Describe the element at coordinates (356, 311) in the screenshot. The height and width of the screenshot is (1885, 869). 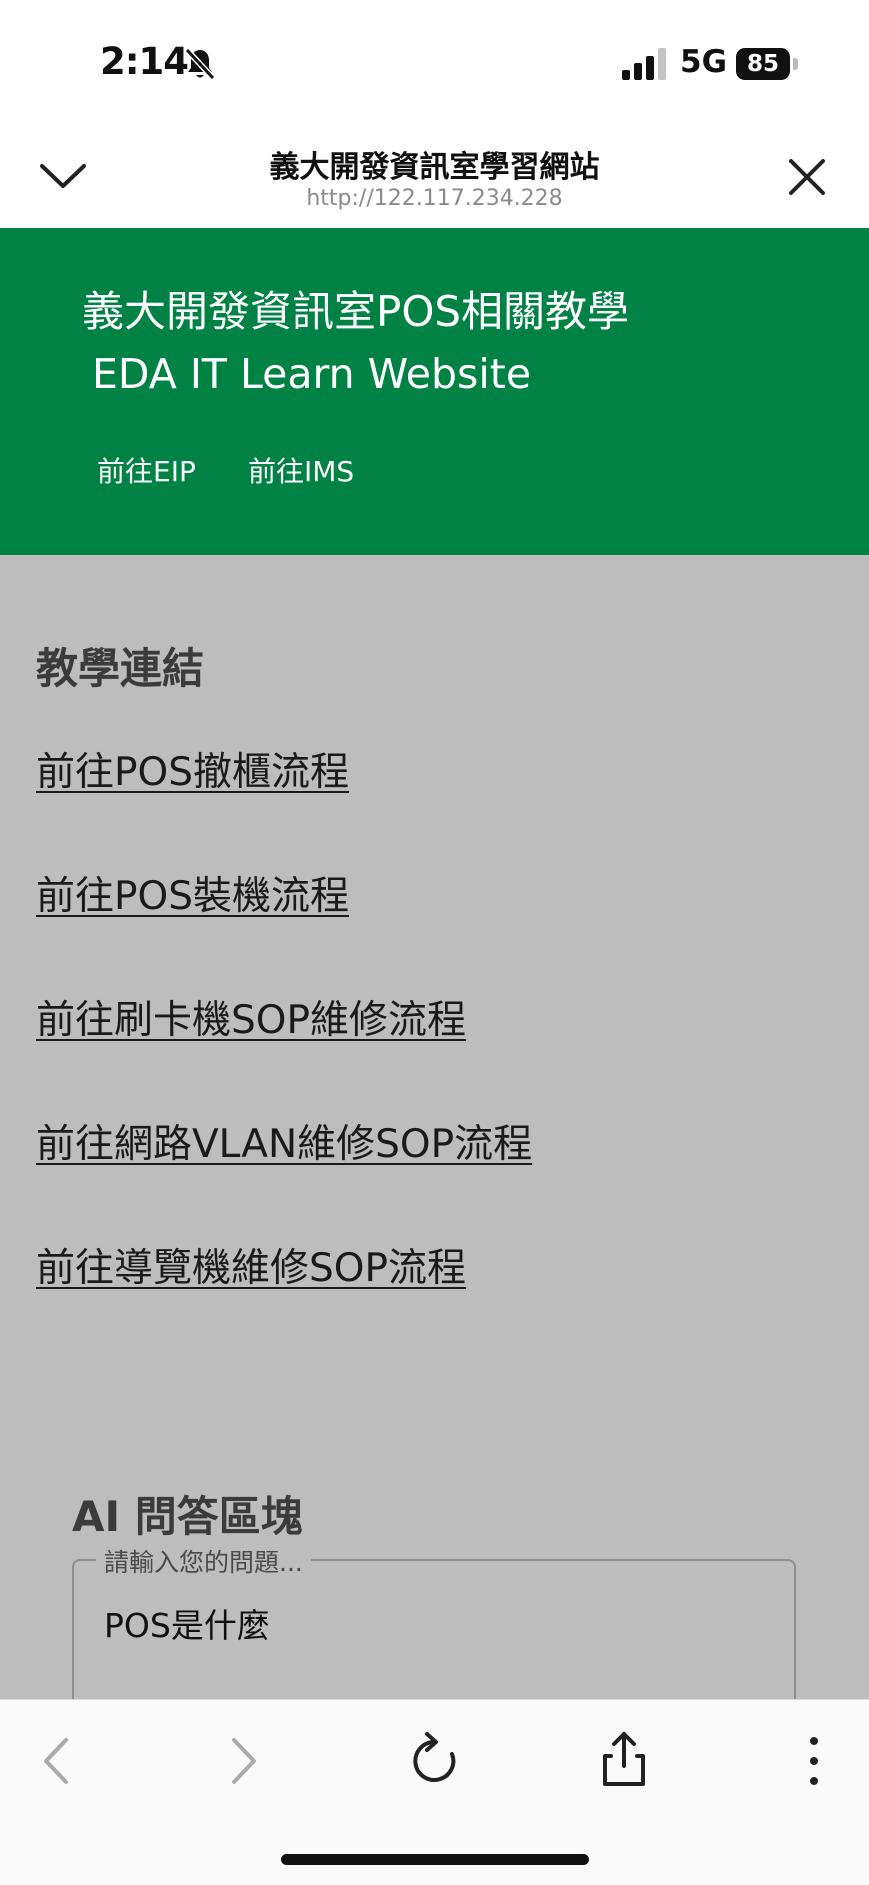
I see `banner-title-zh: 義大開發資訊室POS相關教學` at that location.